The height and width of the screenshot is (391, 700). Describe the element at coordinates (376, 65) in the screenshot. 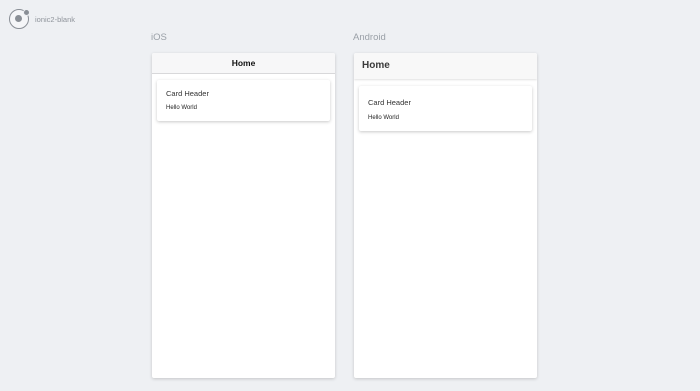

I see `android-toolbar-title: Home` at that location.